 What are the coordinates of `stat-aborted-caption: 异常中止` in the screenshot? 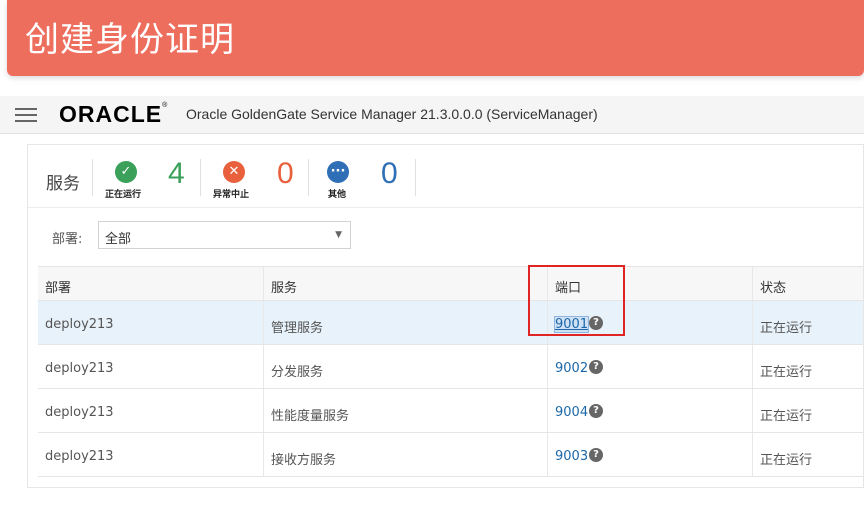 It's located at (231, 195).